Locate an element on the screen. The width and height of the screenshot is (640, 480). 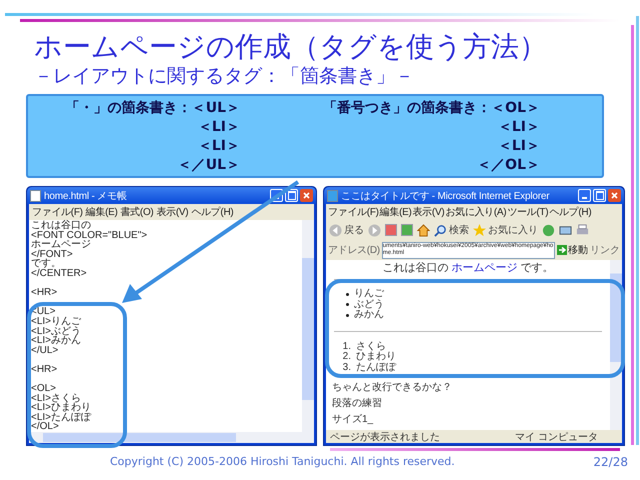
notepad-icon is located at coordinates (35, 196).